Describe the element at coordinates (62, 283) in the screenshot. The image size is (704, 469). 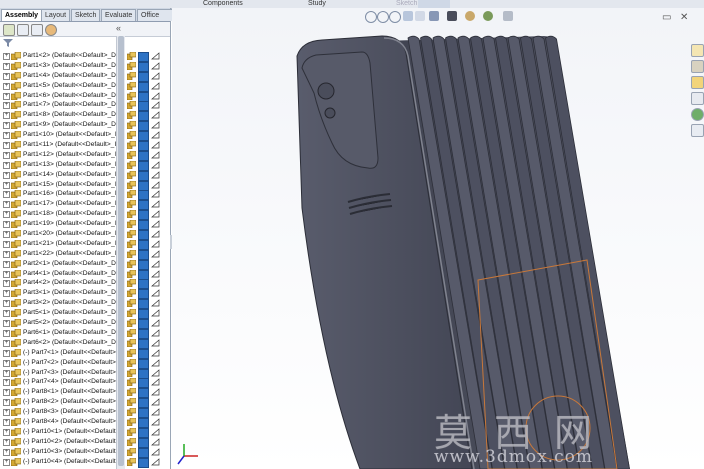
I see `tree-item: + Part4<2> (Default<<Default>_Di` at that location.